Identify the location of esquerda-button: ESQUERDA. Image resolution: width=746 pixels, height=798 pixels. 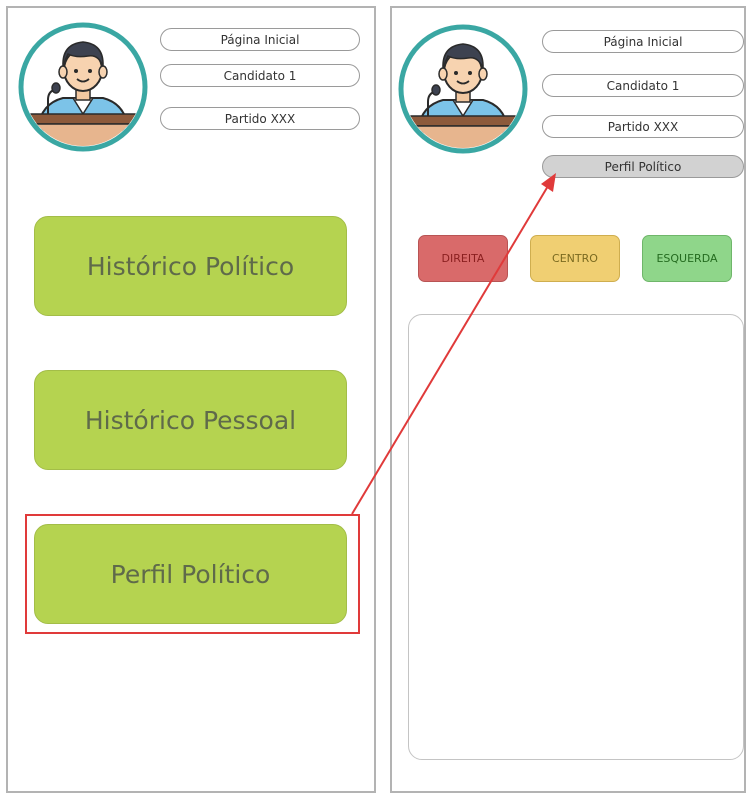
(687, 258).